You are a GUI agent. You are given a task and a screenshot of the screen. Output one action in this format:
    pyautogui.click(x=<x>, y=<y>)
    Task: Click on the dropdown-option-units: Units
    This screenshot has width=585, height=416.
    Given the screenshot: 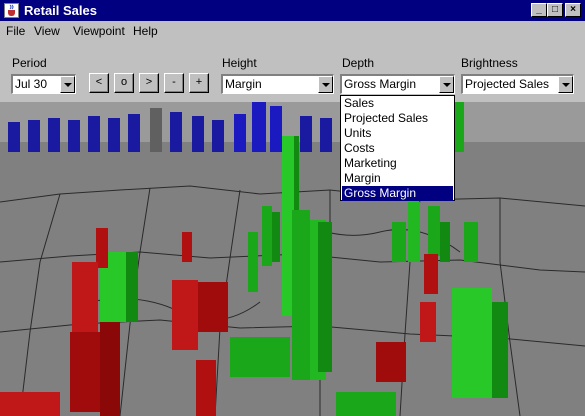 What is the action you would take?
    pyautogui.click(x=397, y=133)
    